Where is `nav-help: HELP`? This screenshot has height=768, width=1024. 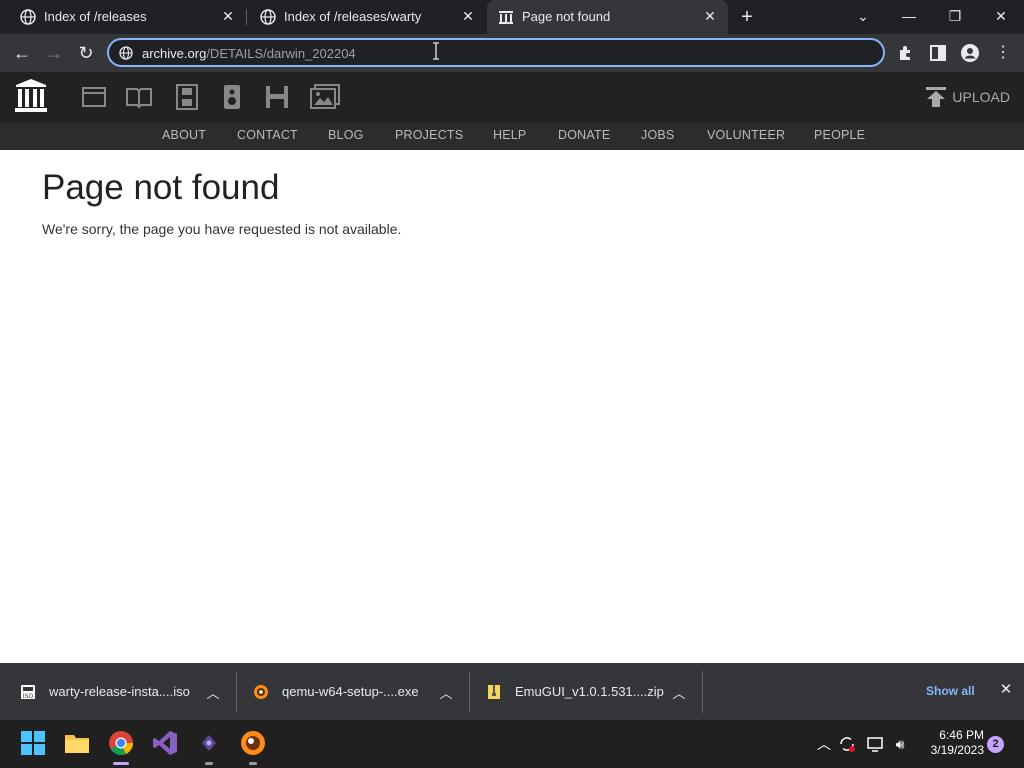
nav-help: HELP is located at coordinates (509, 135).